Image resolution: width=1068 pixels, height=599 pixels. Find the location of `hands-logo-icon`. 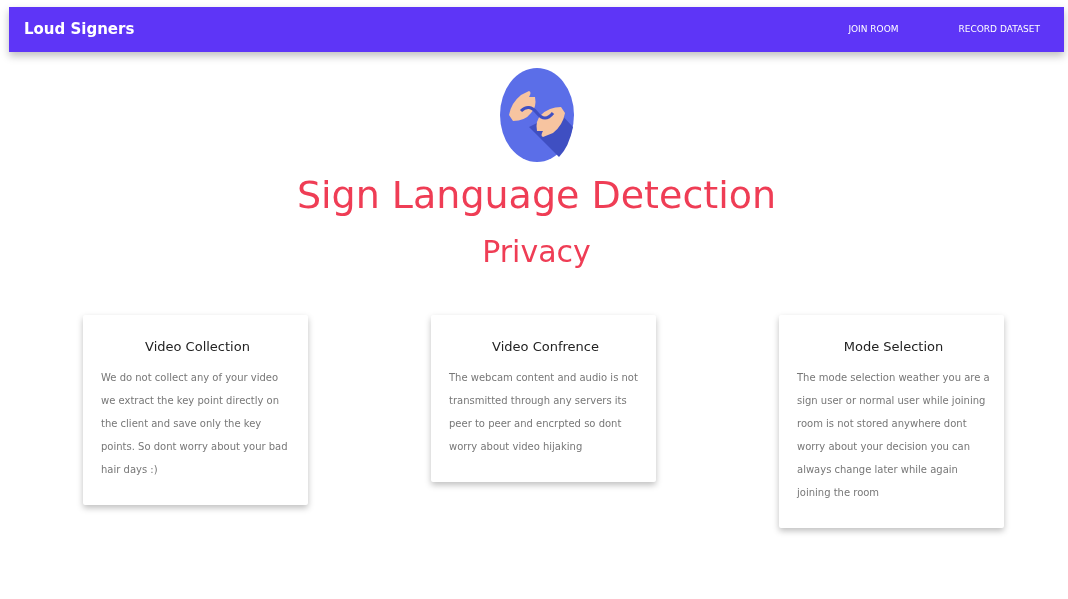

hands-logo-icon is located at coordinates (536, 115).